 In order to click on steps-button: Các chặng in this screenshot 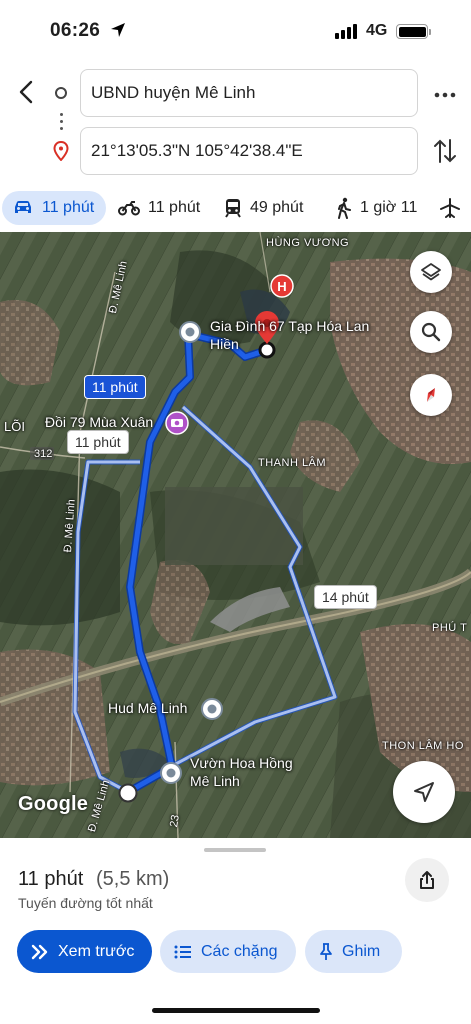, I will do `click(228, 951)`.